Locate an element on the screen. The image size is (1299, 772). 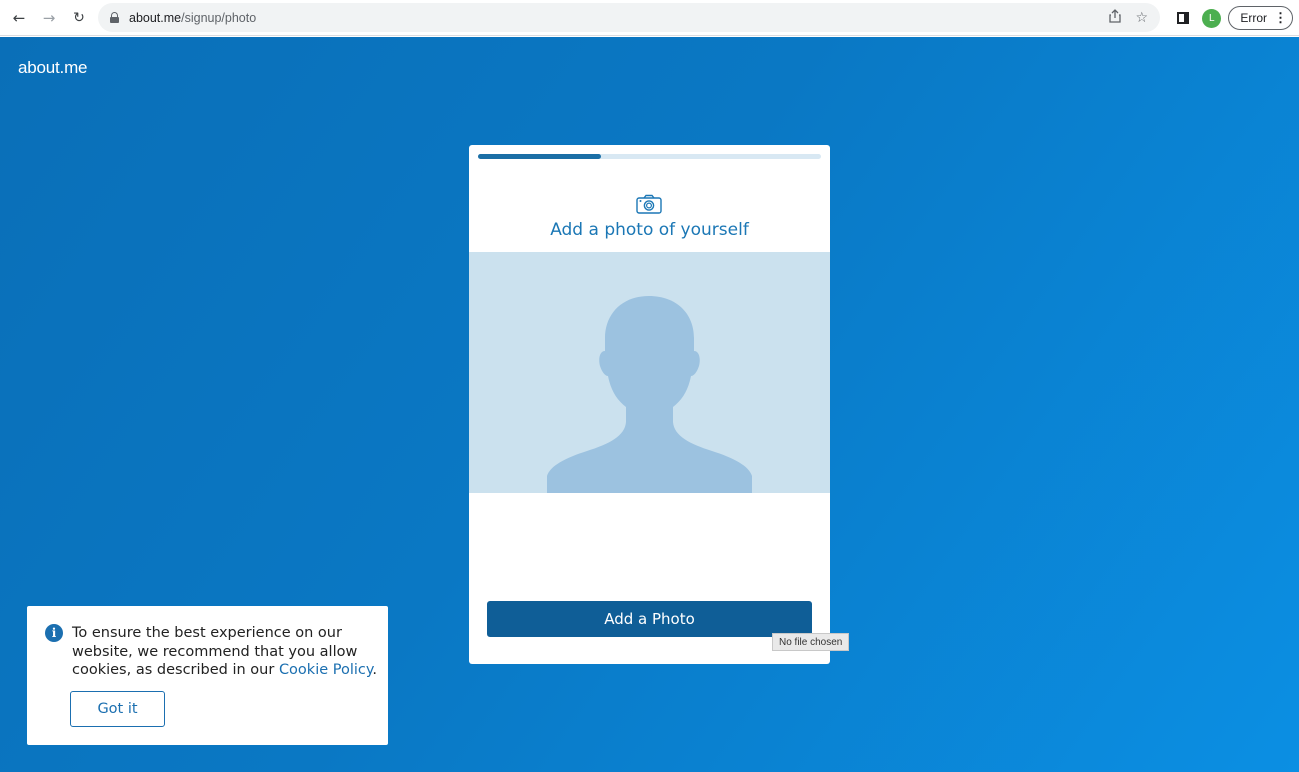
page-title: Add a photo of yourself is located at coordinates (649, 230).